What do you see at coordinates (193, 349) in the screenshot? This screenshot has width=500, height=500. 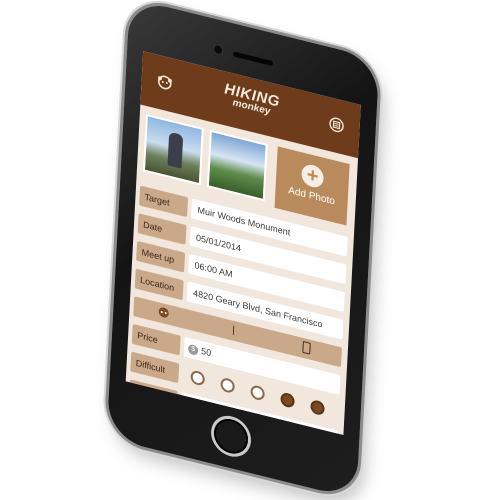 I see `coin-icon: $` at bounding box center [193, 349].